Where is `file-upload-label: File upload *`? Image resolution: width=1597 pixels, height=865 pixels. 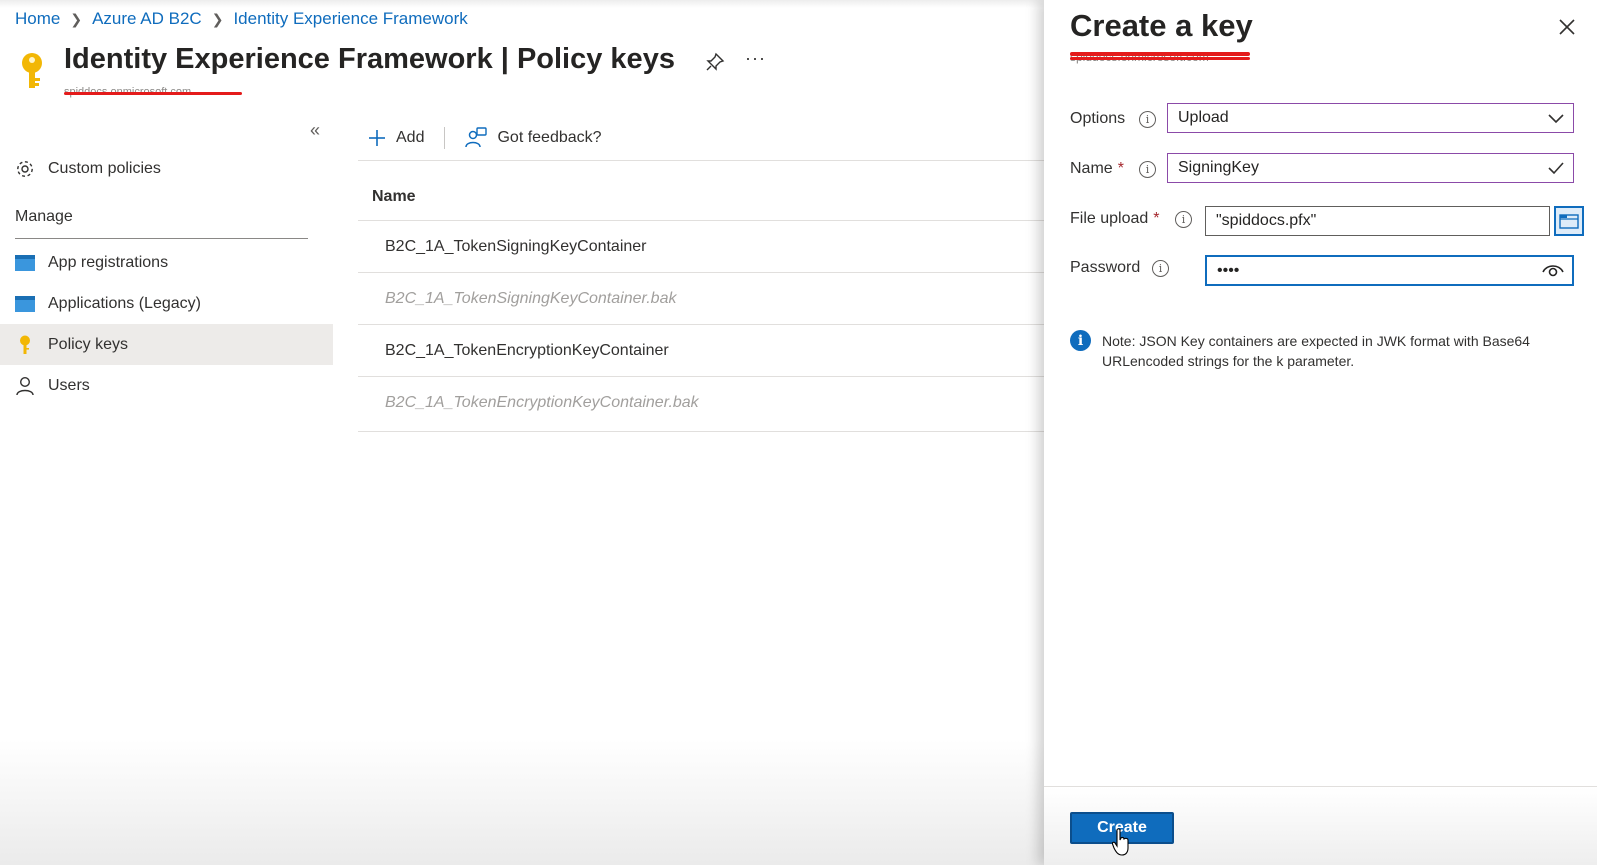
file-upload-label: File upload * is located at coordinates (1115, 219).